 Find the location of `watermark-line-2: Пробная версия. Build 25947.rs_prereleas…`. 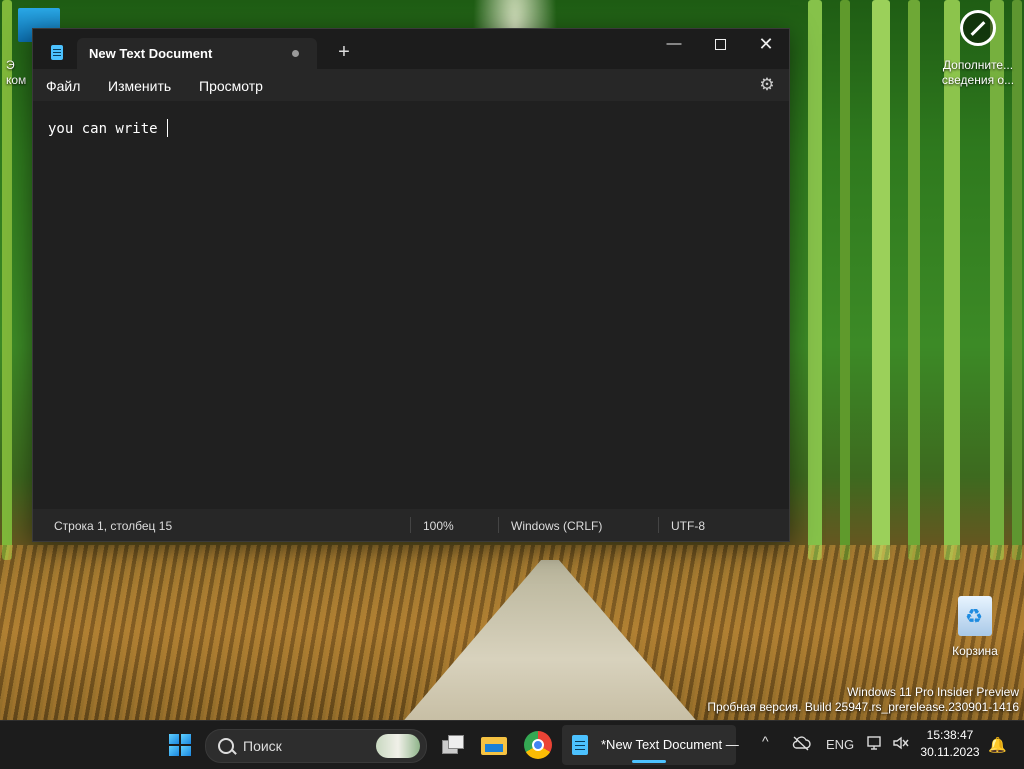

watermark-line-2: Пробная версия. Build 25947.rs_prereleas… is located at coordinates (863, 707).